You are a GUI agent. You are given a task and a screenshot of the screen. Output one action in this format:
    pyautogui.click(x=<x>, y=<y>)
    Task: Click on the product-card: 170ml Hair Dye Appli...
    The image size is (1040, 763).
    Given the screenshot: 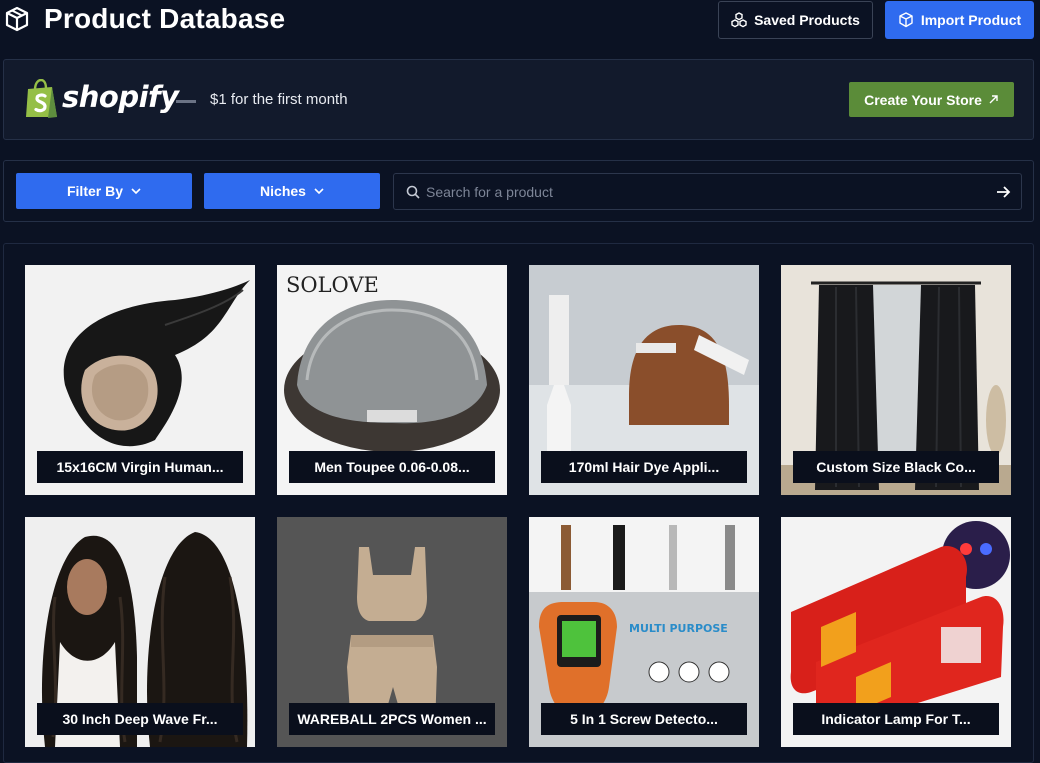 What is the action you would take?
    pyautogui.click(x=644, y=380)
    